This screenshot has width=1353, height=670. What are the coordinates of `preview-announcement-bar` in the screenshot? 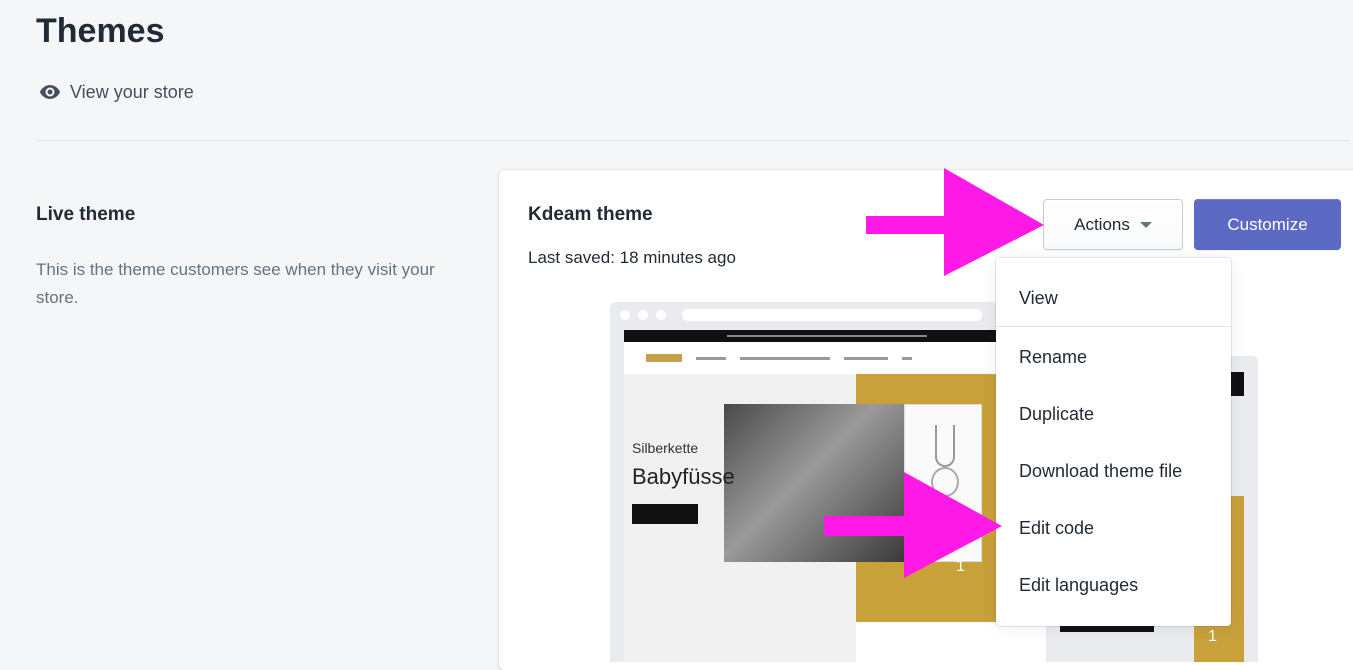 It's located at (827, 336).